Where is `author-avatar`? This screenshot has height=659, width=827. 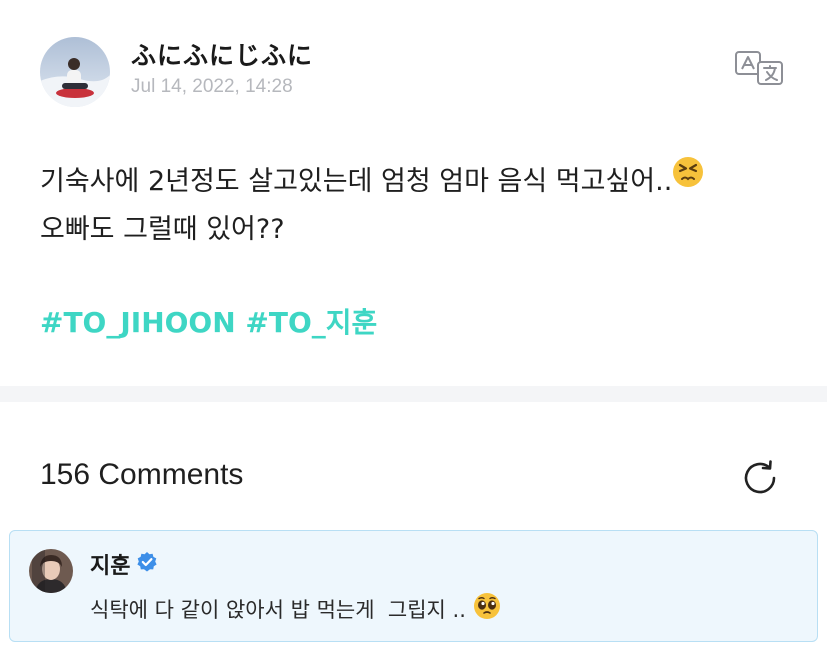 author-avatar is located at coordinates (75, 72).